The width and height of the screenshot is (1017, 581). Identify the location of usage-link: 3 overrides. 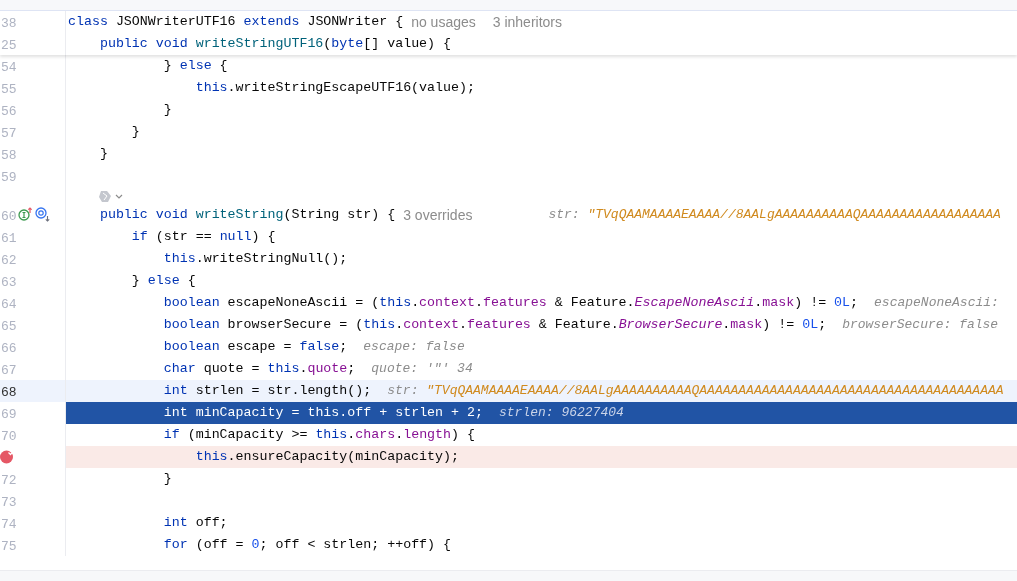
(438, 215).